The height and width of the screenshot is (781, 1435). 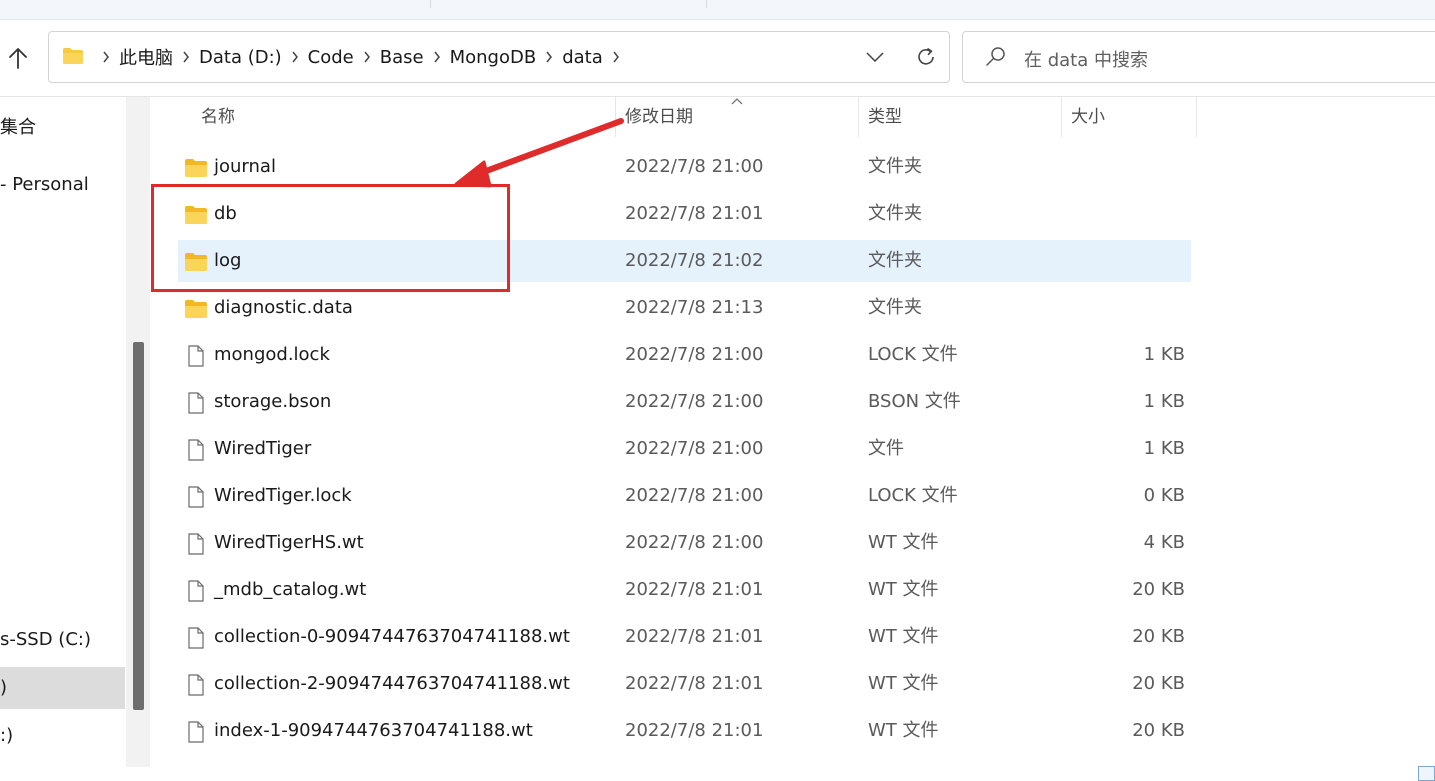 What do you see at coordinates (245, 166) in the screenshot?
I see `file-name: journal` at bounding box center [245, 166].